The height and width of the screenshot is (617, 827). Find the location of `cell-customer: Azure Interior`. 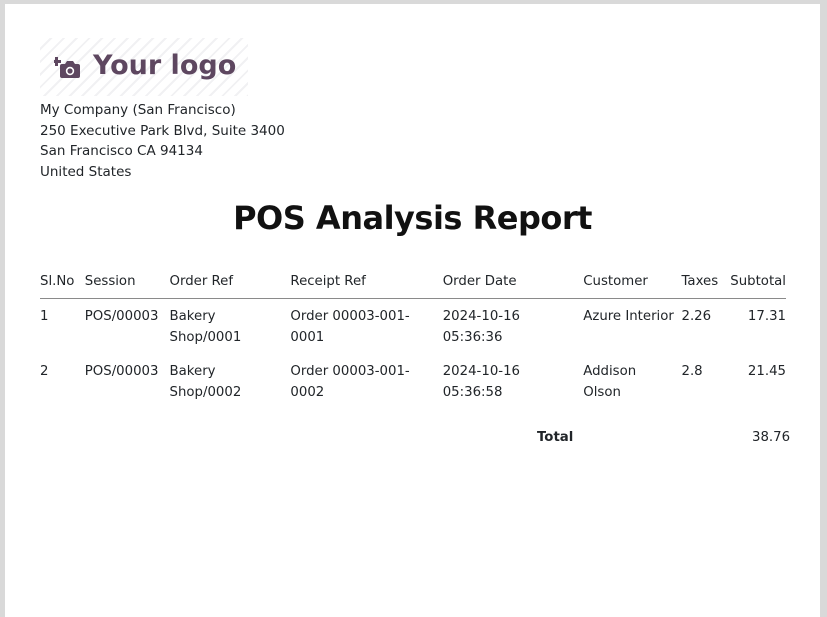

cell-customer: Azure Interior is located at coordinates (632, 327).